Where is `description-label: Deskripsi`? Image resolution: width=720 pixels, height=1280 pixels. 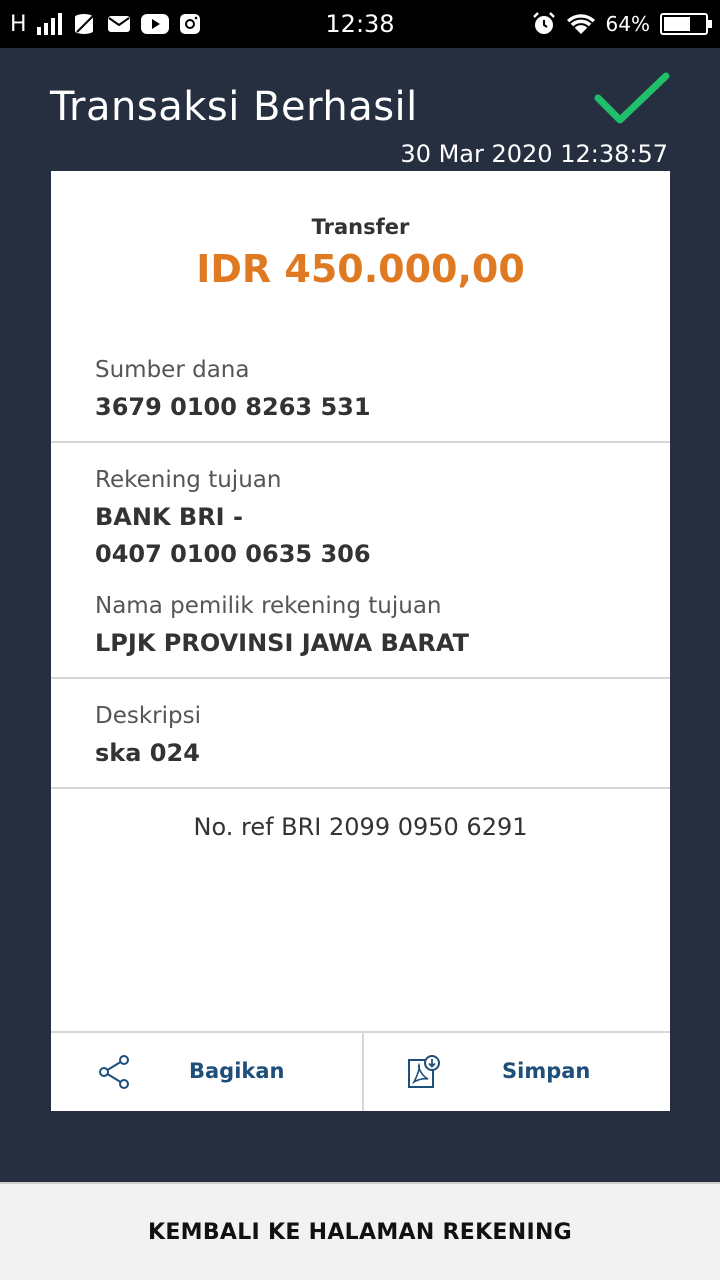 description-label: Deskripsi is located at coordinates (148, 716).